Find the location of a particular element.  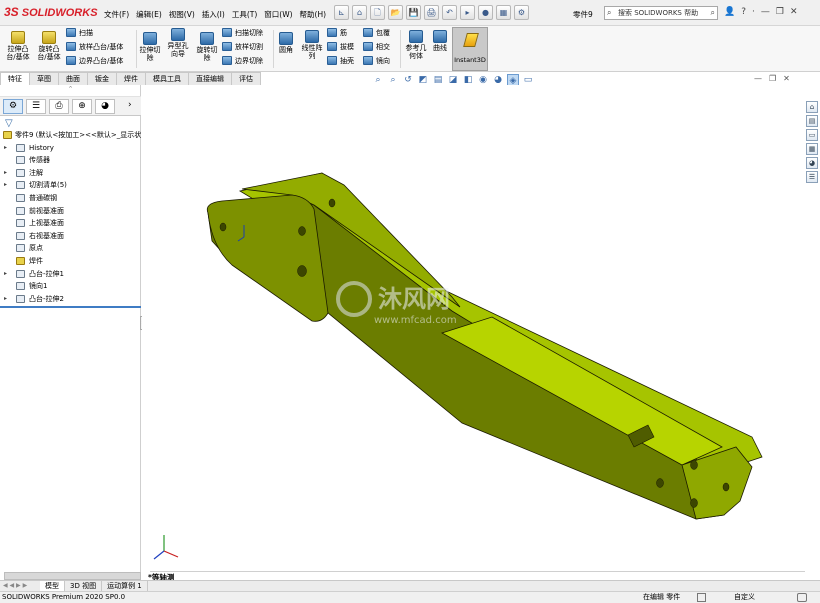

solidworks-logo: 3S SOLIDWORKS is located at coordinates (51, 12).